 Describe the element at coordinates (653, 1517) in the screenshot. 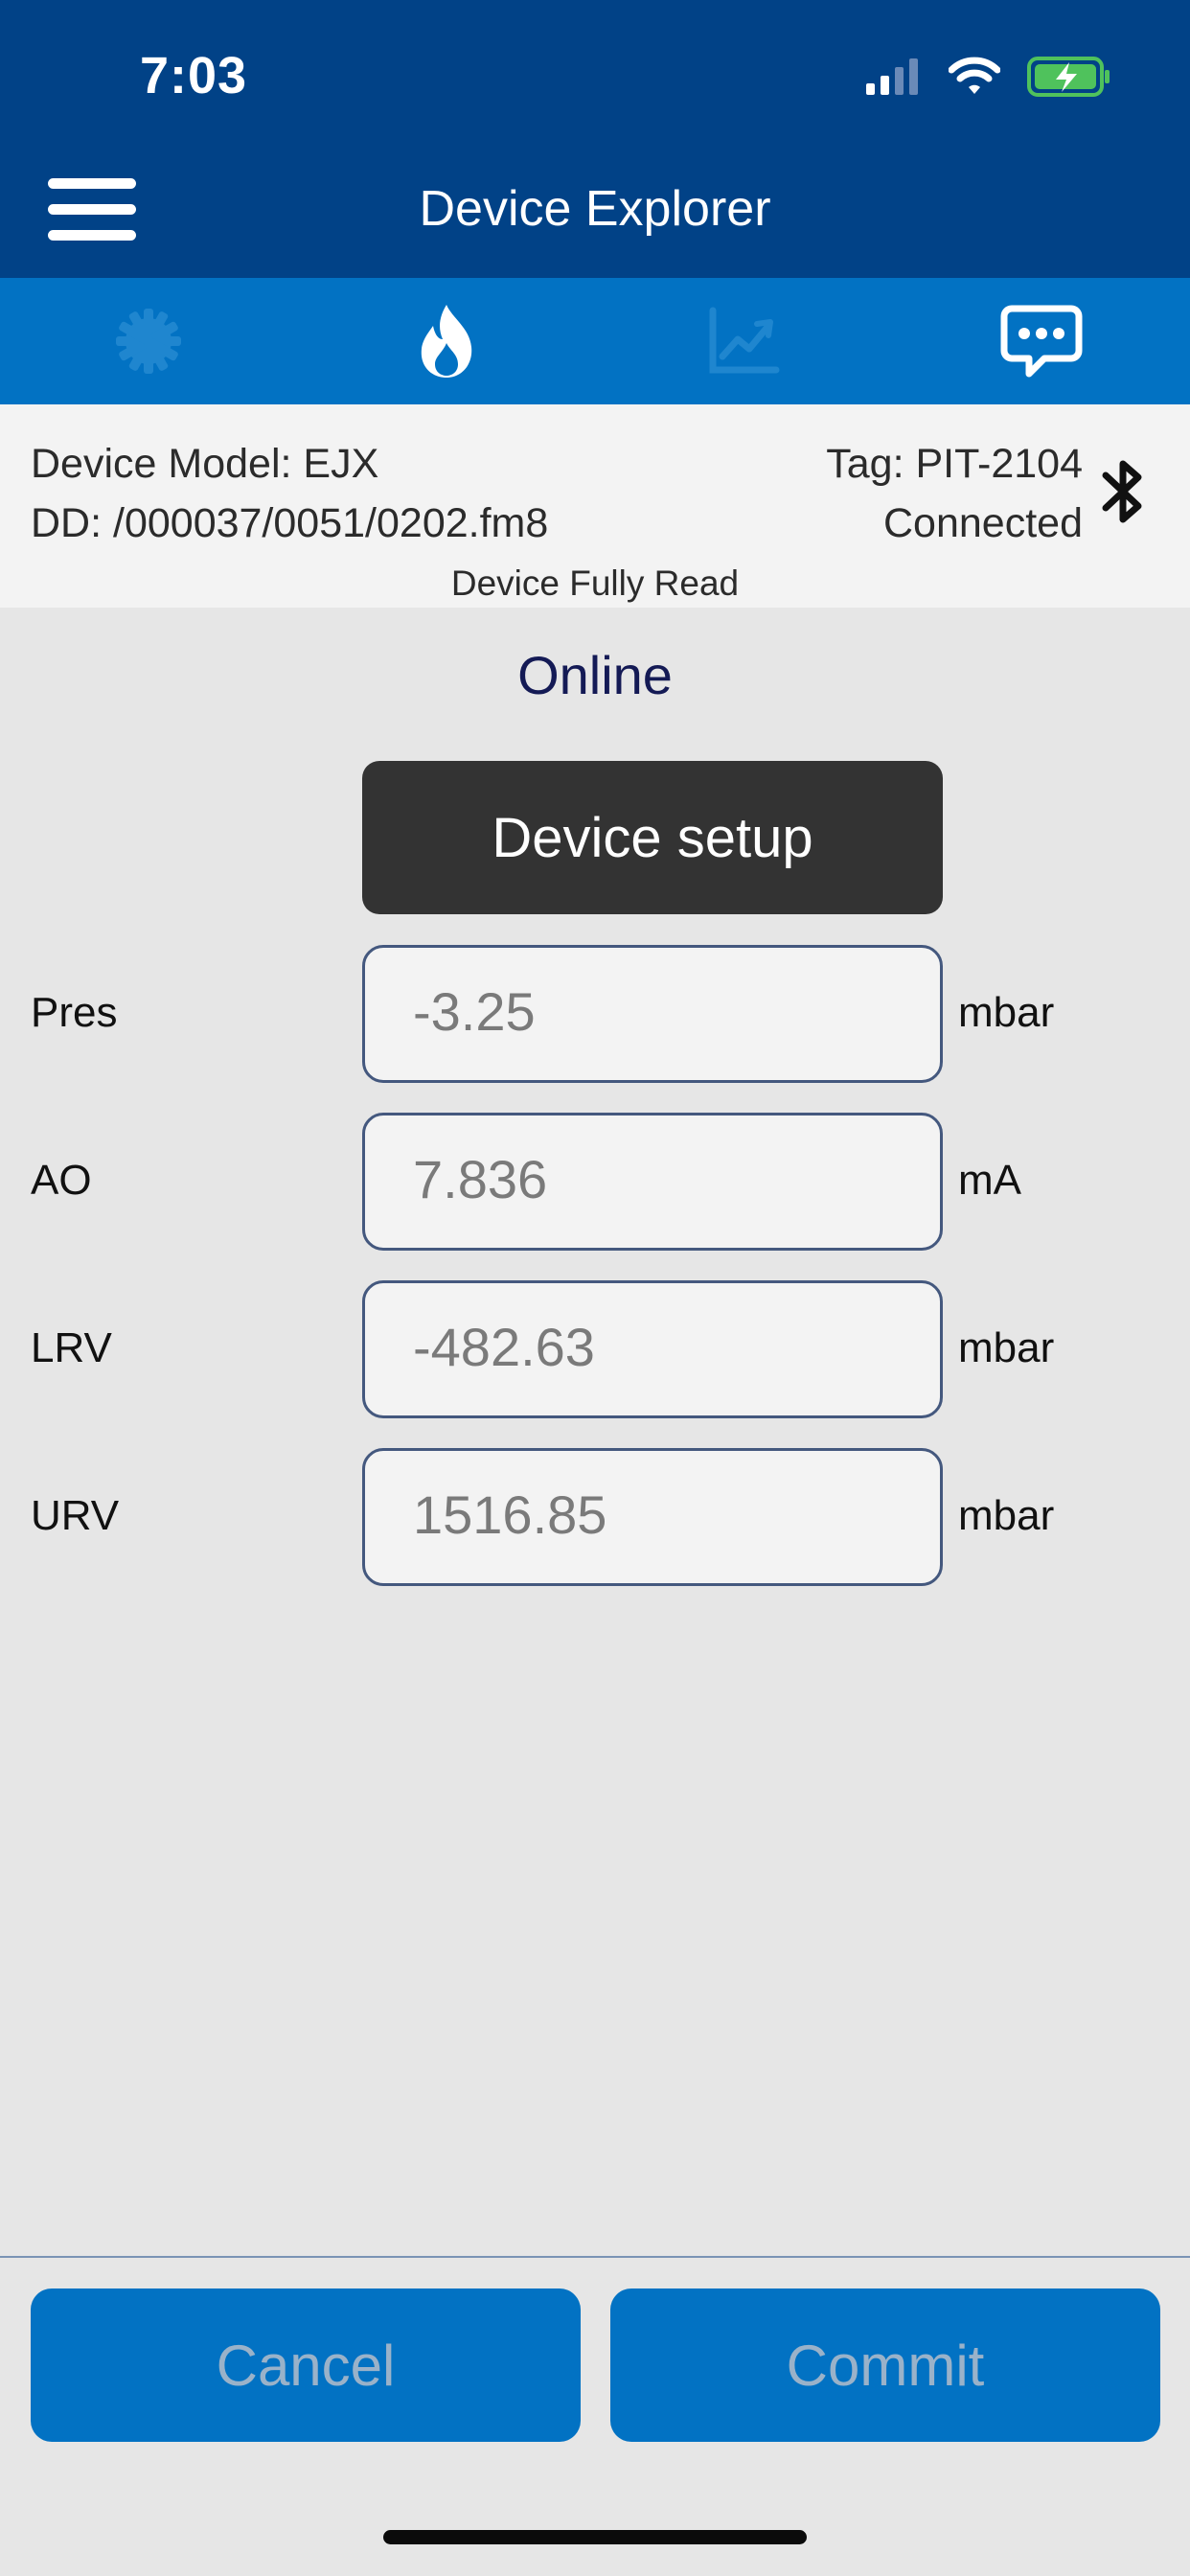

I see `urv-value-field: 1516.85` at that location.